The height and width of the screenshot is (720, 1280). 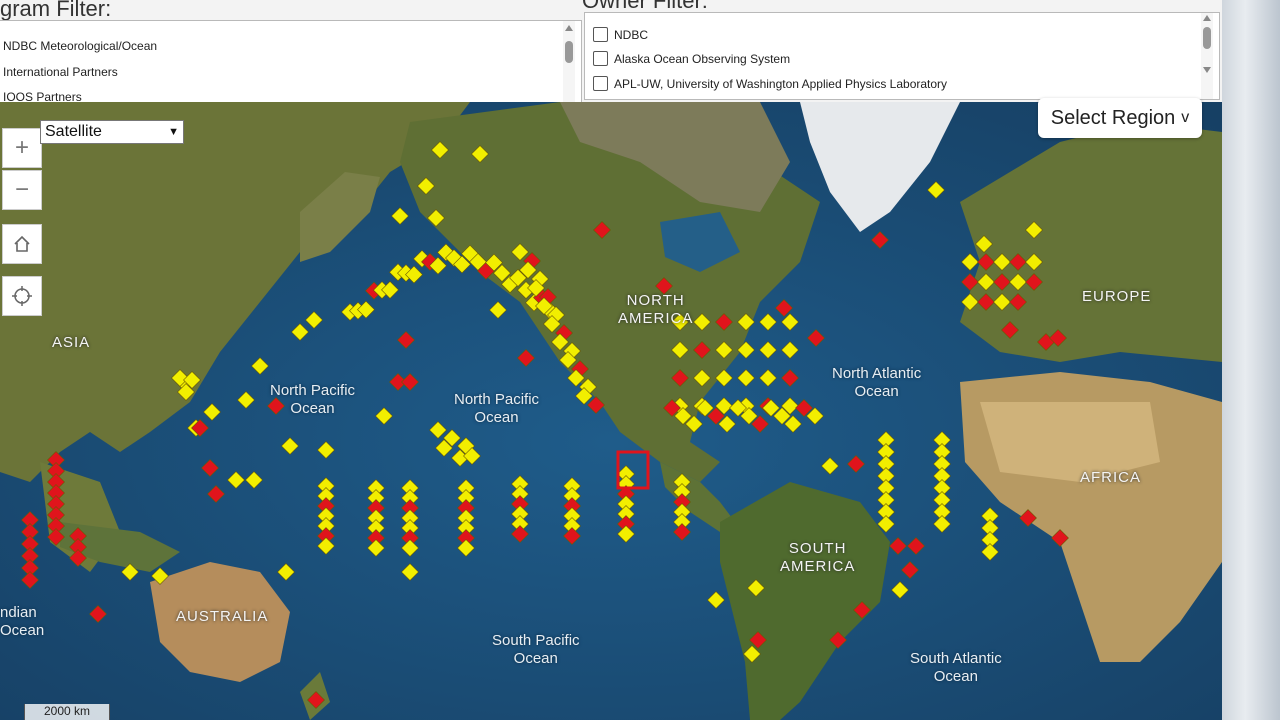 I want to click on label-north-pacific-east: North Pacific Ocean, so click(x=497, y=408).